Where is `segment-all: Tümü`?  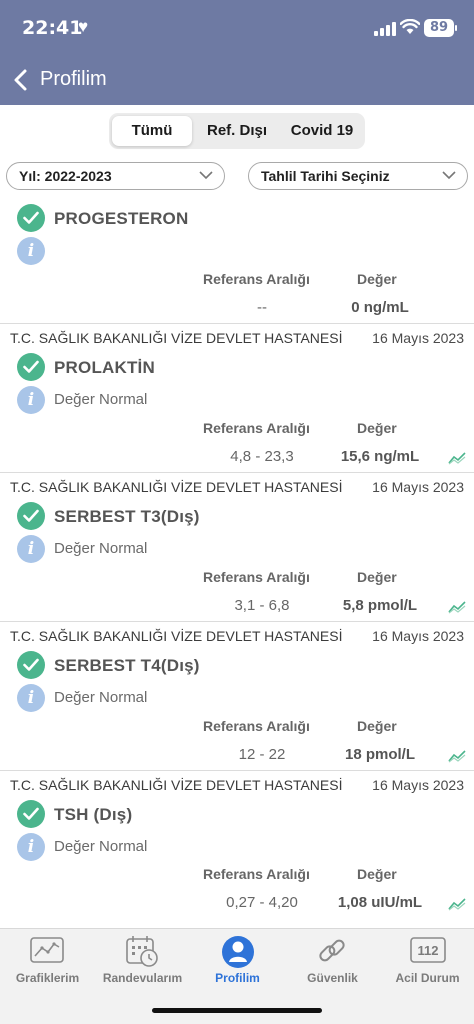
segment-all: Tümü is located at coordinates (152, 131).